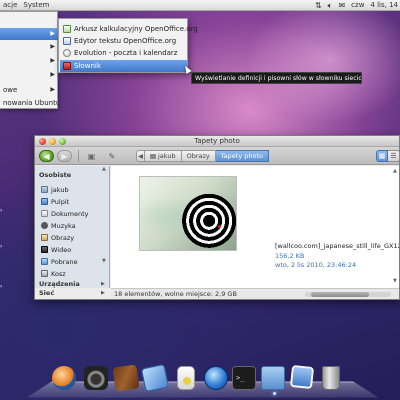  I want to click on videos-folder-icon, so click(44, 249).